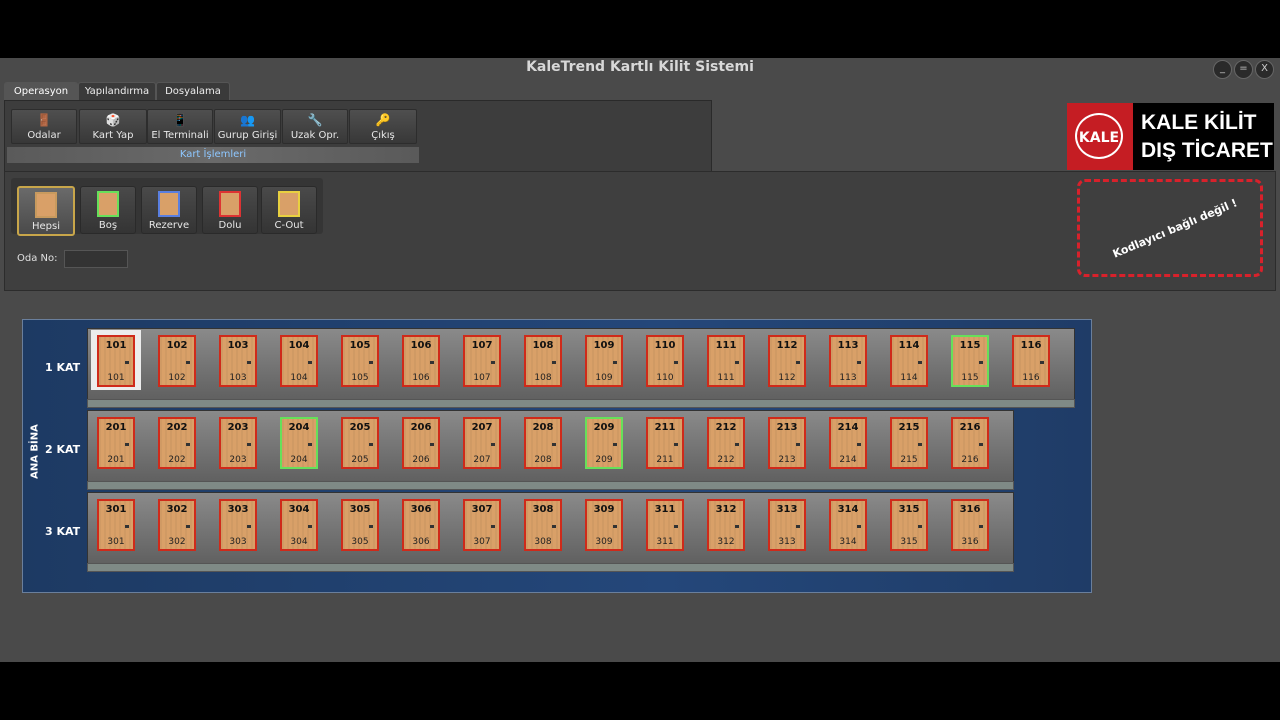  I want to click on room-203: 203 203, so click(238, 442).